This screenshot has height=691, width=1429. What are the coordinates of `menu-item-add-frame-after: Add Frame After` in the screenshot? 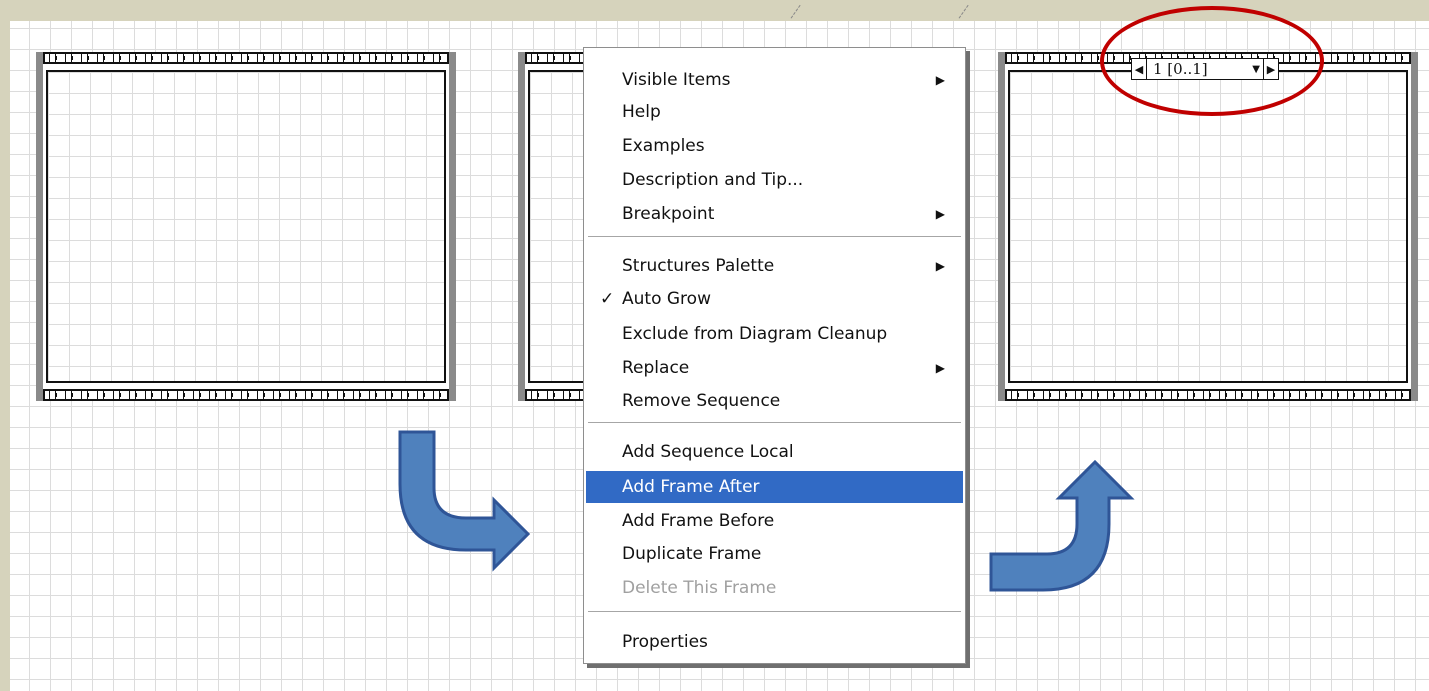 It's located at (774, 487).